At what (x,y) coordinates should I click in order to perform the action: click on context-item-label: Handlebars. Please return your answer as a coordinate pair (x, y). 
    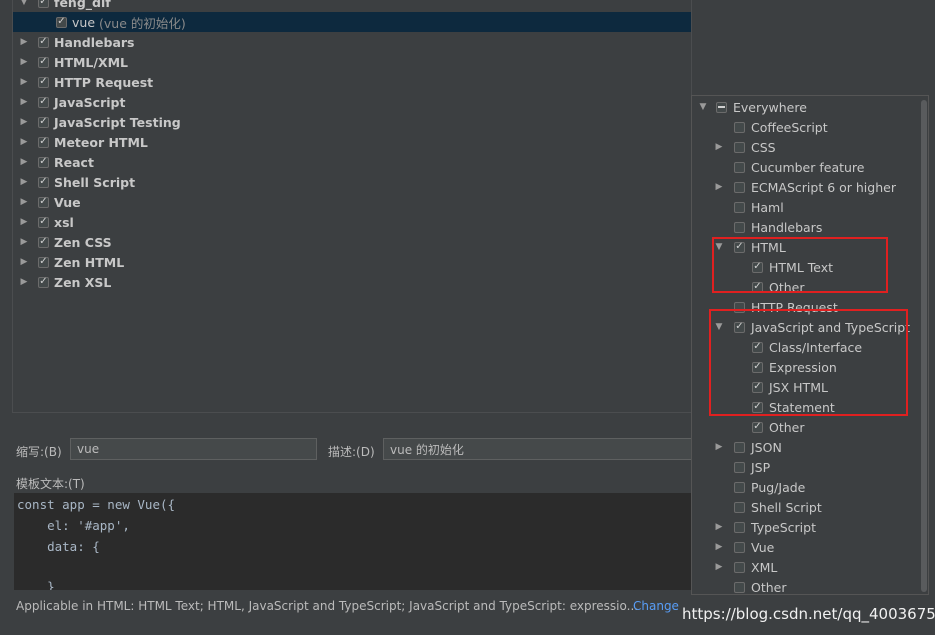
    Looking at the image, I should click on (787, 227).